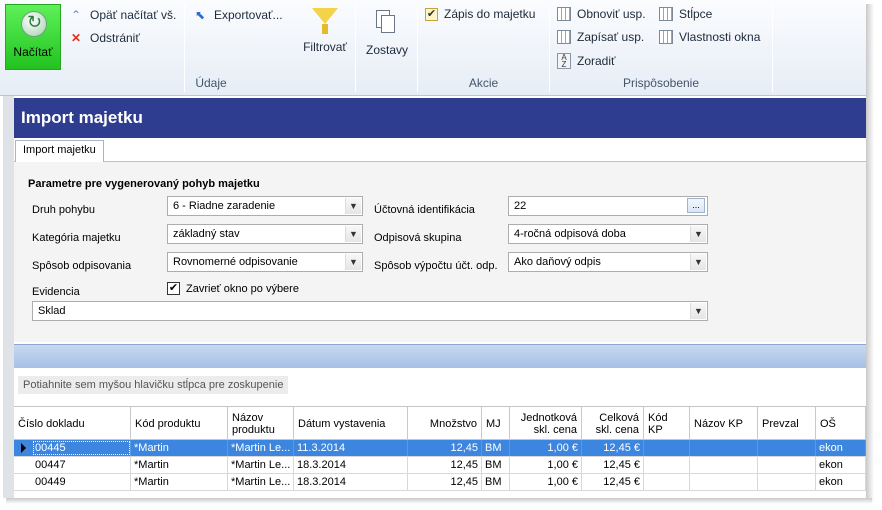 The width and height of the screenshot is (882, 510). Describe the element at coordinates (351, 448) in the screenshot. I see `table-cell: 11.3.2014` at that location.